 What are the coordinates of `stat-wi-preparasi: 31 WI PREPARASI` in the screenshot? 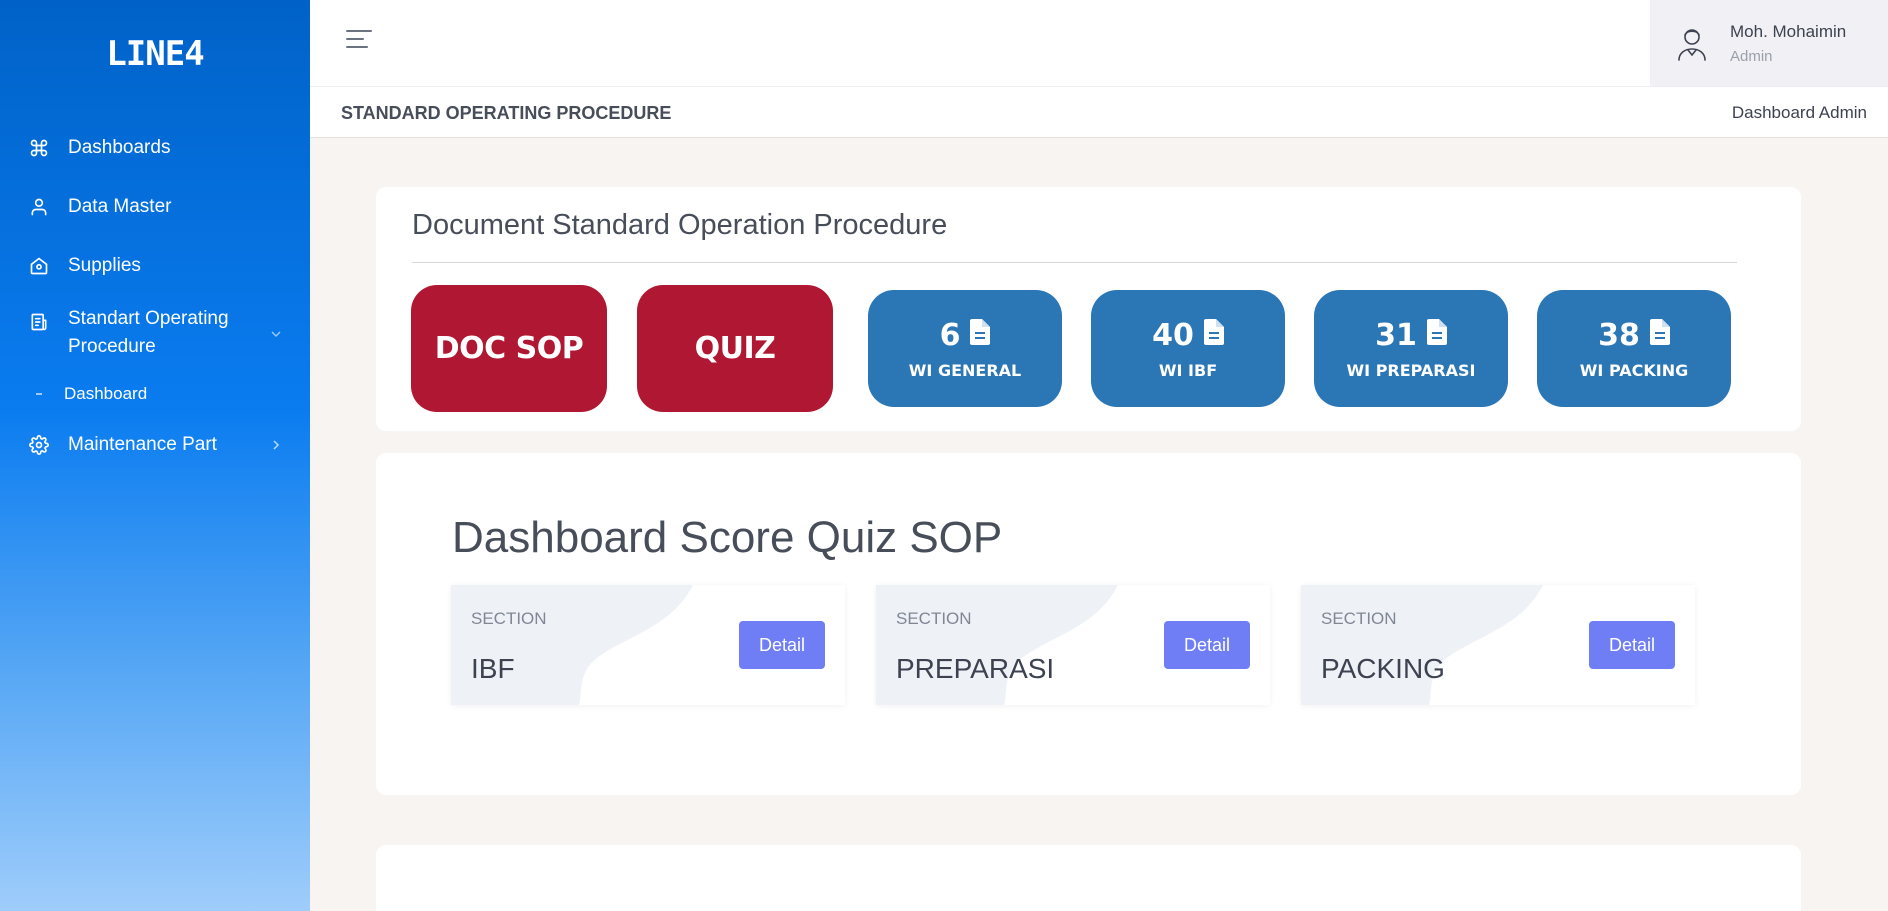 It's located at (1411, 348).